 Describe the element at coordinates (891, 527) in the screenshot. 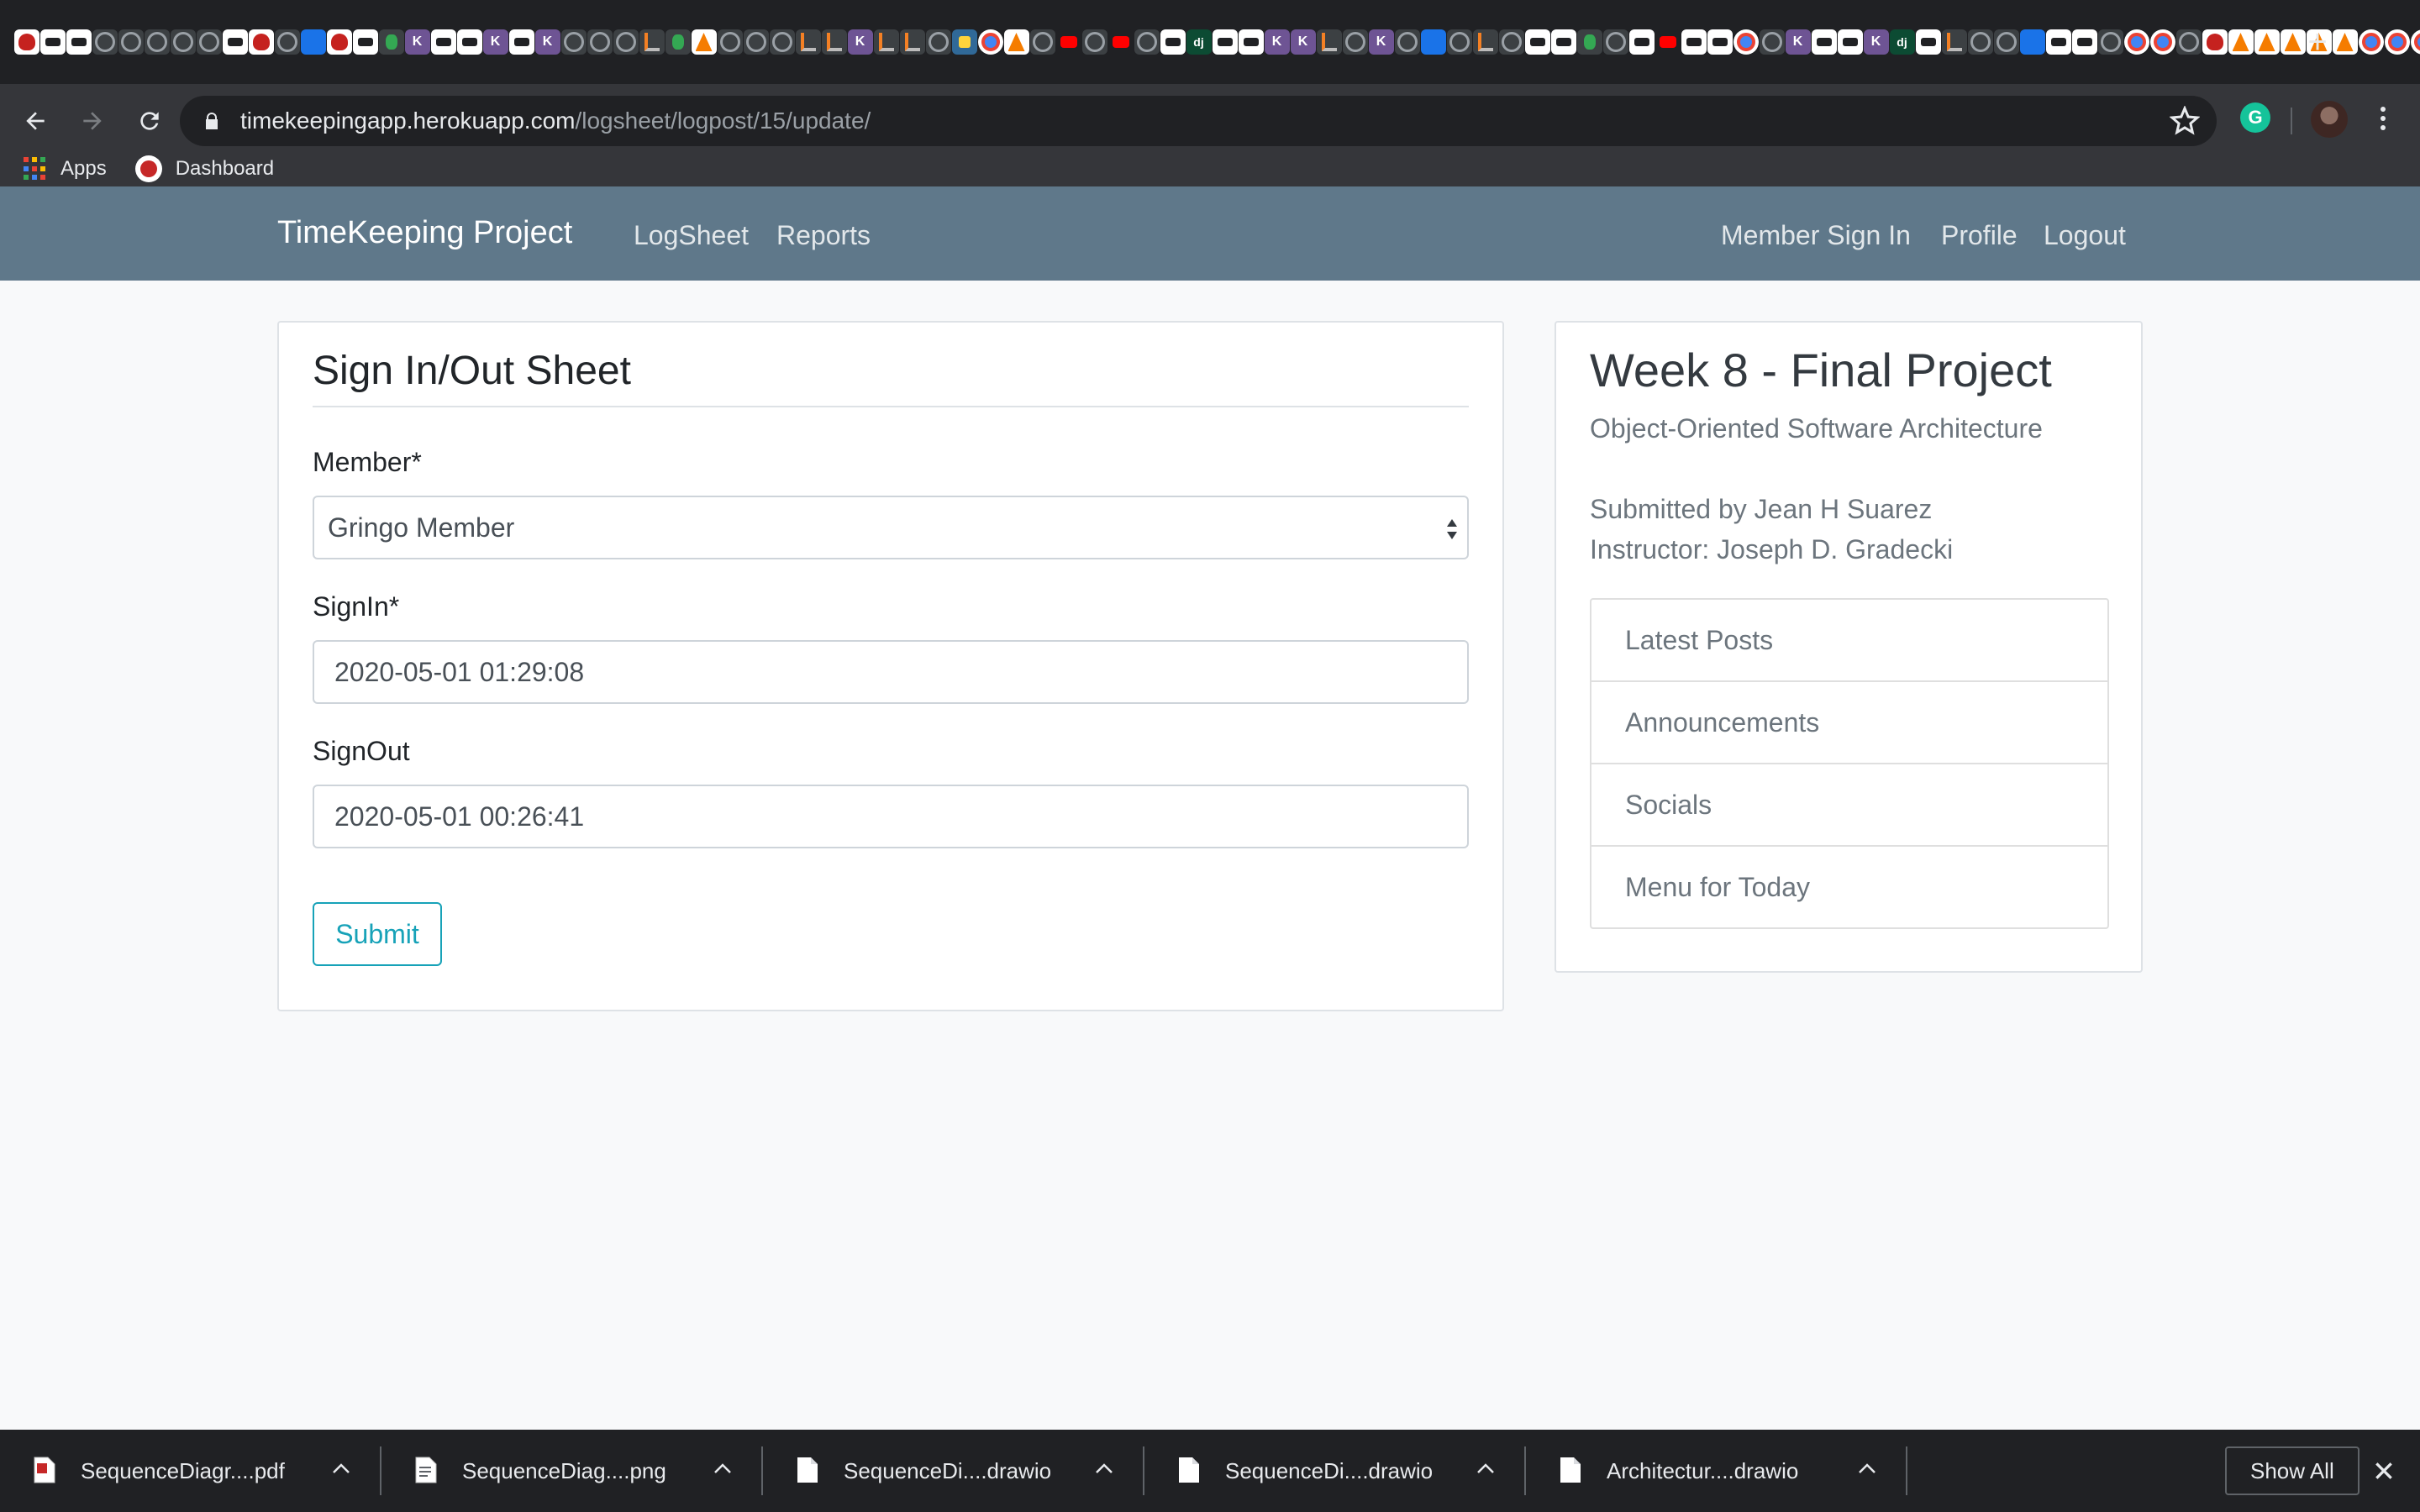

I see `member-select: Gringo Member` at that location.